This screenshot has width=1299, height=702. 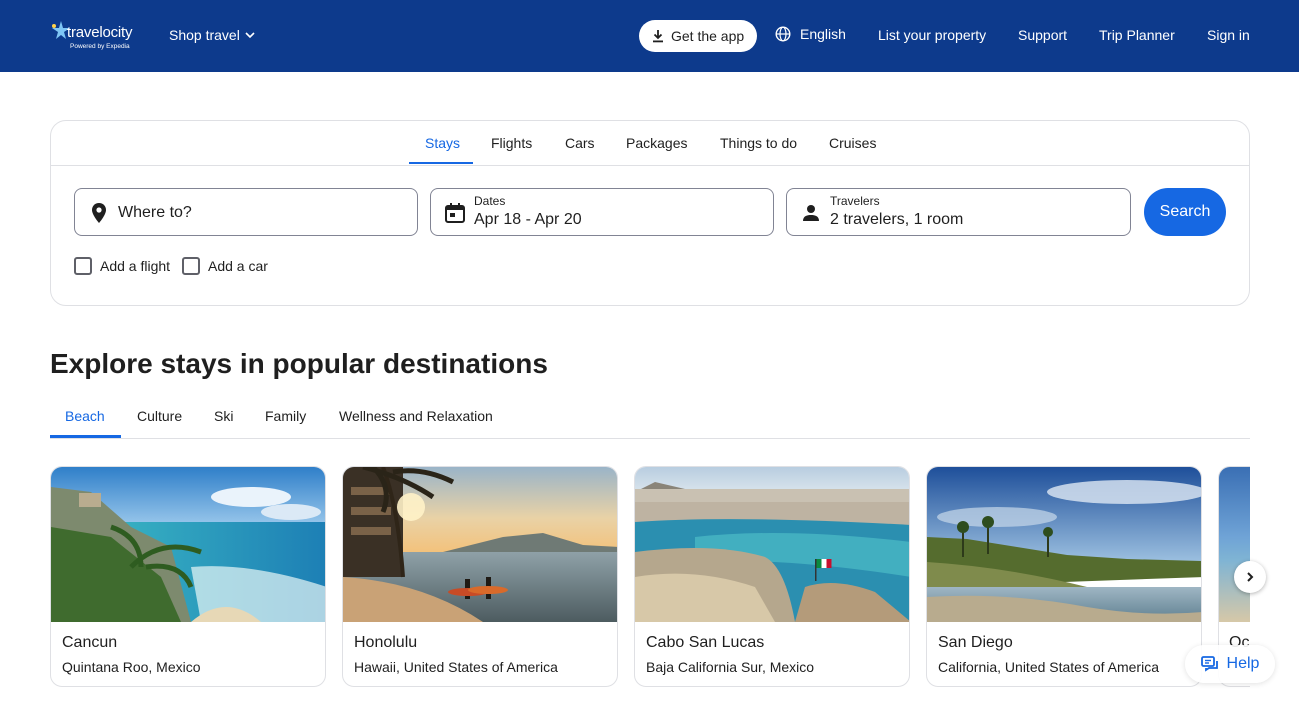 I want to click on download-icon, so click(x=658, y=36).